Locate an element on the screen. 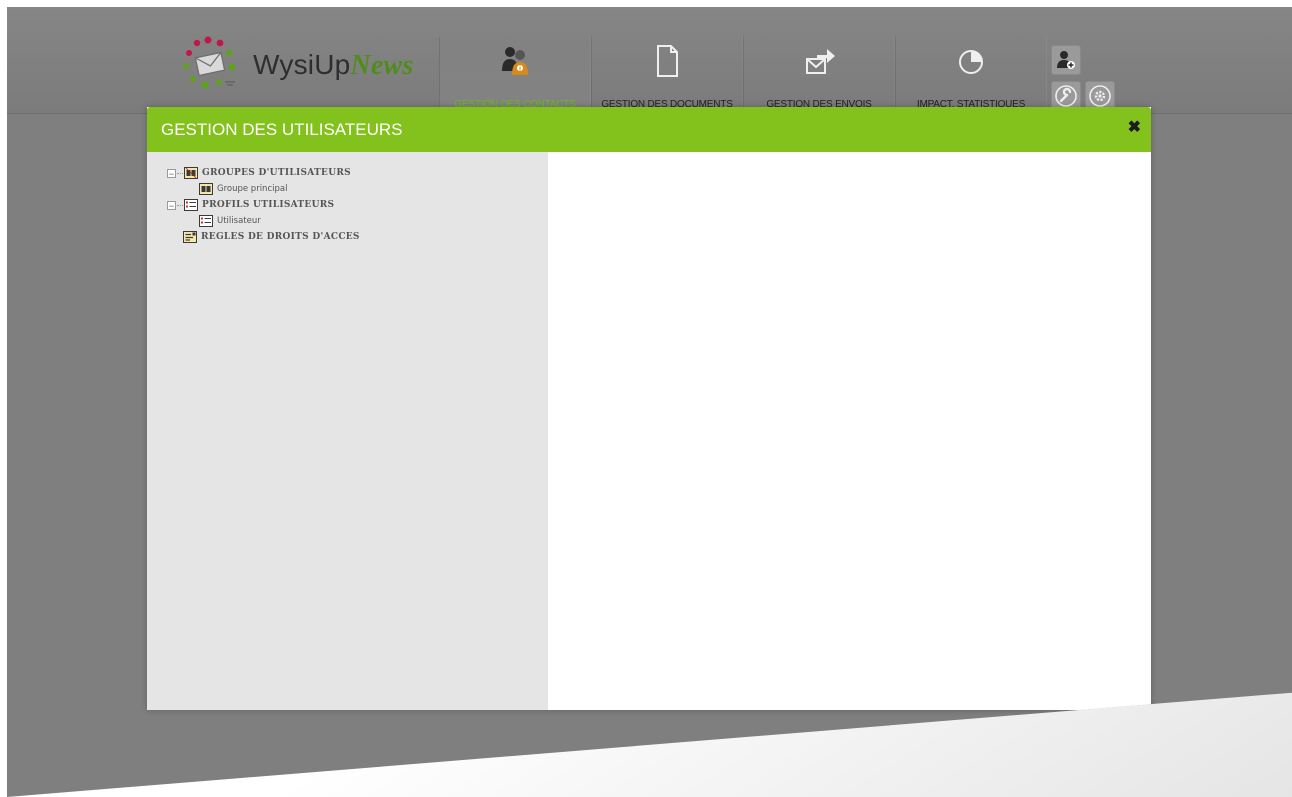 This screenshot has height=797, width=1292. pie-chart-icon is located at coordinates (971, 62).